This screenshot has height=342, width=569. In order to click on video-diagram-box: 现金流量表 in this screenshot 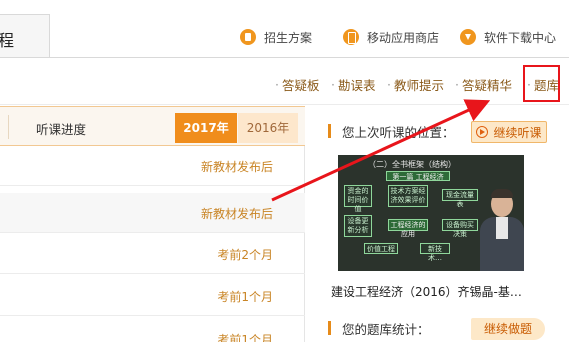, I will do `click(460, 198)`.